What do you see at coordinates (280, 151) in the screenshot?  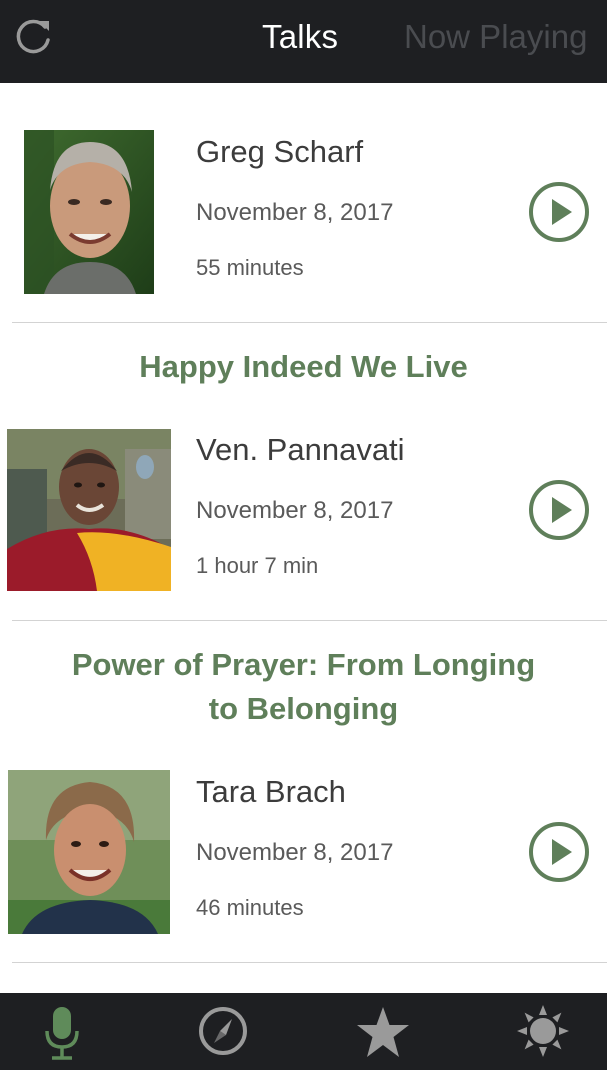 I see `speaker-name: Greg Scharf` at bounding box center [280, 151].